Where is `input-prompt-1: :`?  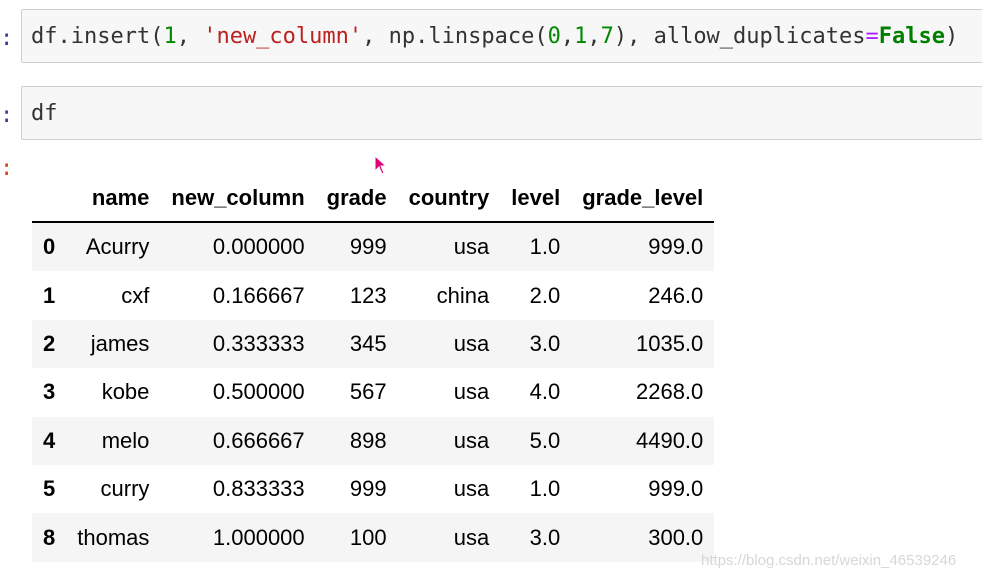
input-prompt-1: : is located at coordinates (7, 38).